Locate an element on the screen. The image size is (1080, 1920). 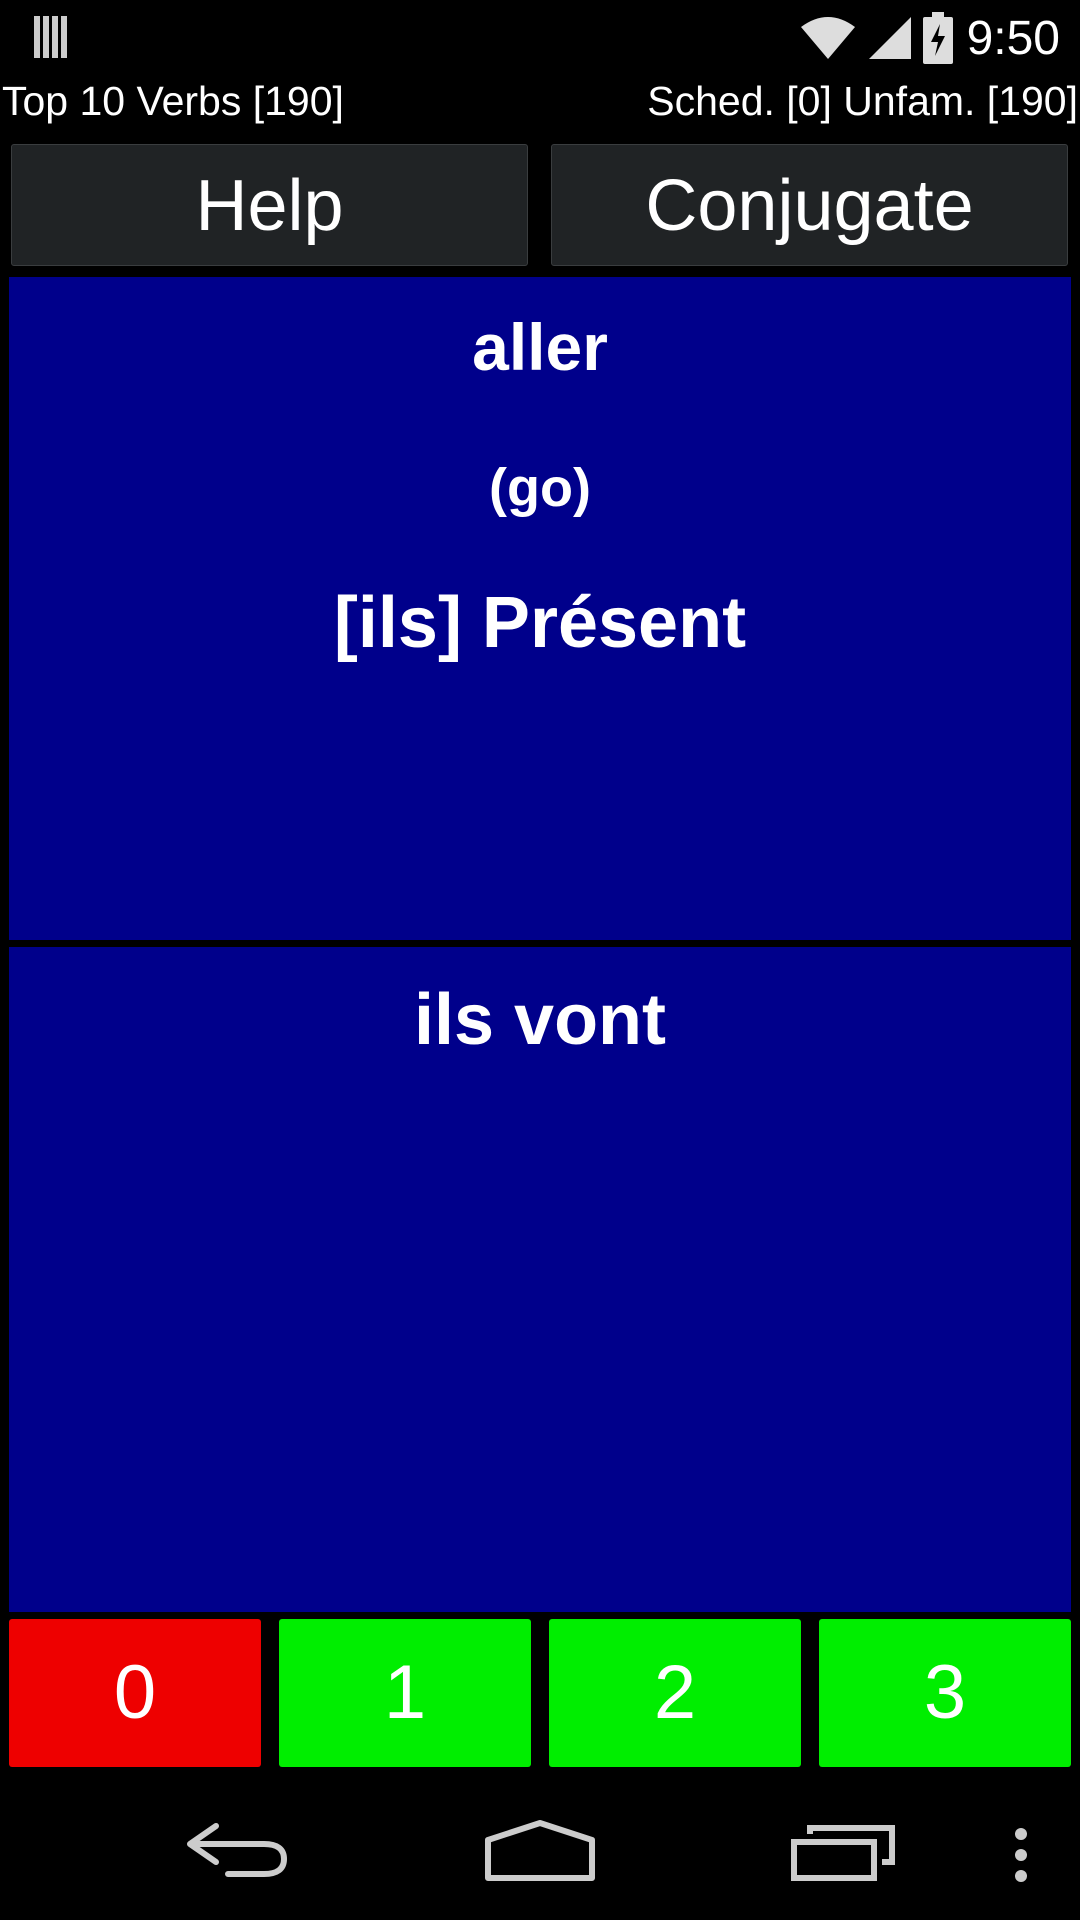
deck-stats: Sched. [0] Unfam. [190] is located at coordinates (862, 101).